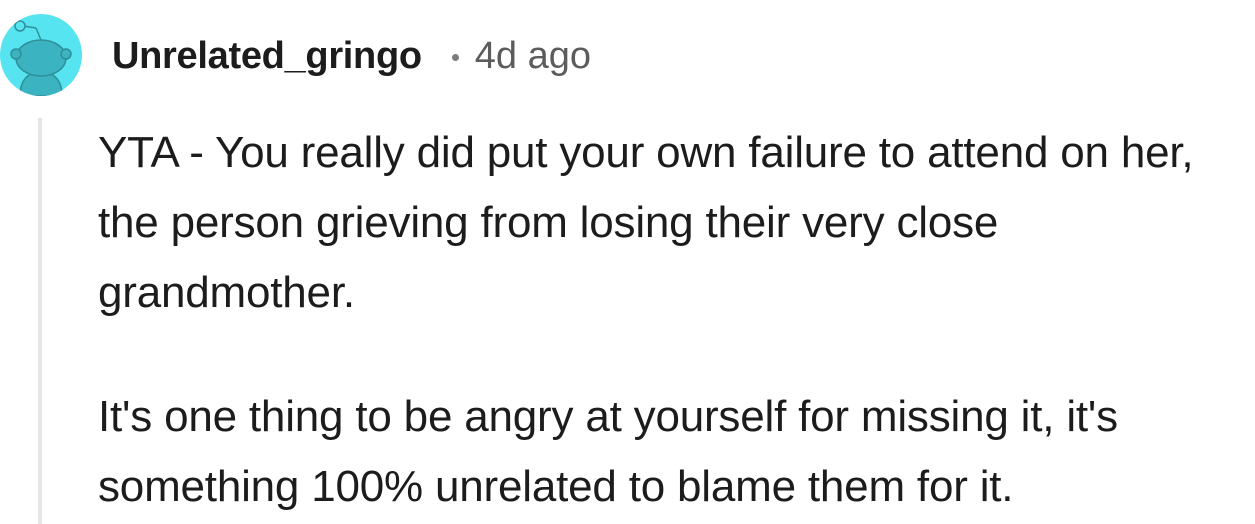  Describe the element at coordinates (455, 57) in the screenshot. I see `separator-dot` at that location.